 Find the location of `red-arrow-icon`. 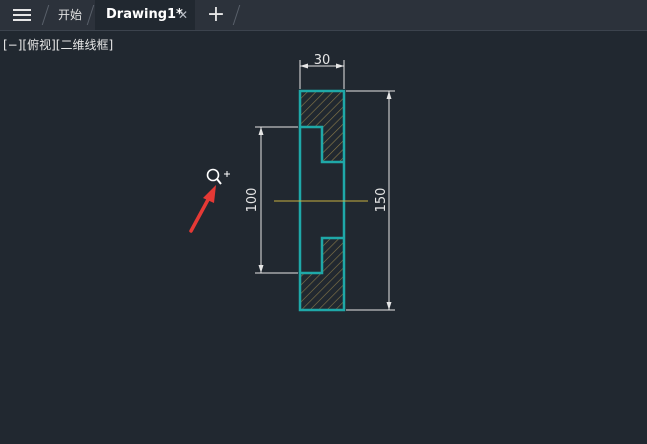

red-arrow-icon is located at coordinates (202, 209).